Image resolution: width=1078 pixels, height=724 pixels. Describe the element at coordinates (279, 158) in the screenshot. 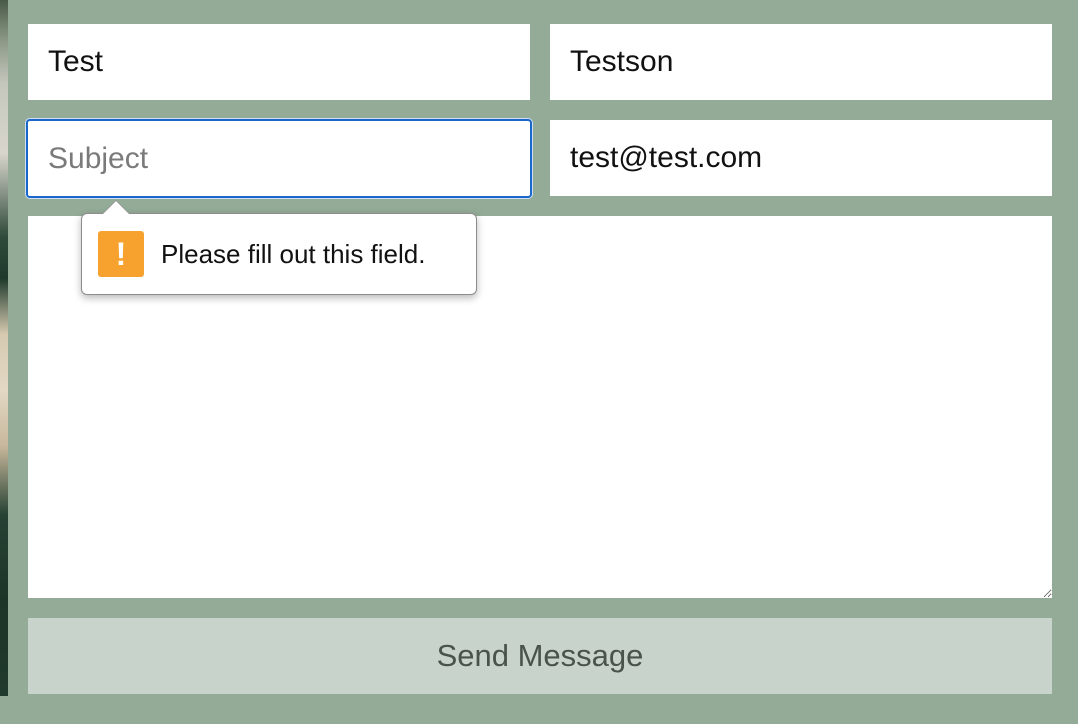

I see `subject-input` at that location.